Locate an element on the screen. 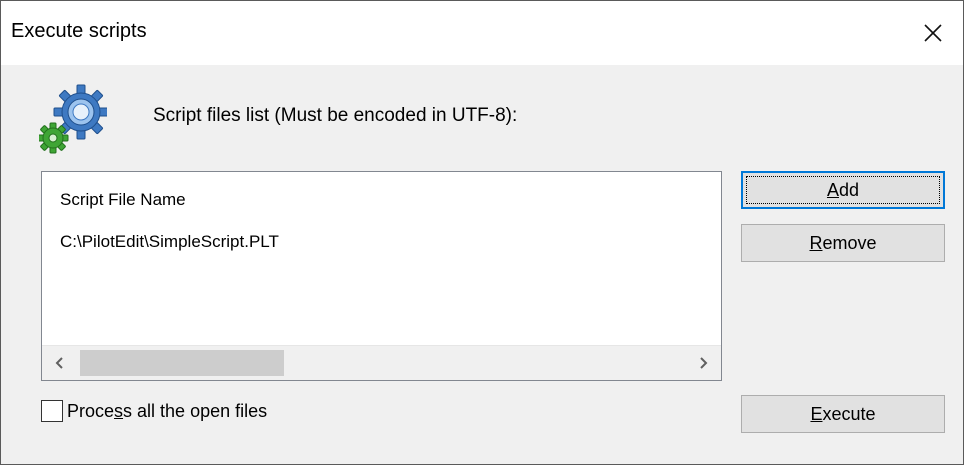  horizontal-scrollbar is located at coordinates (381, 362).